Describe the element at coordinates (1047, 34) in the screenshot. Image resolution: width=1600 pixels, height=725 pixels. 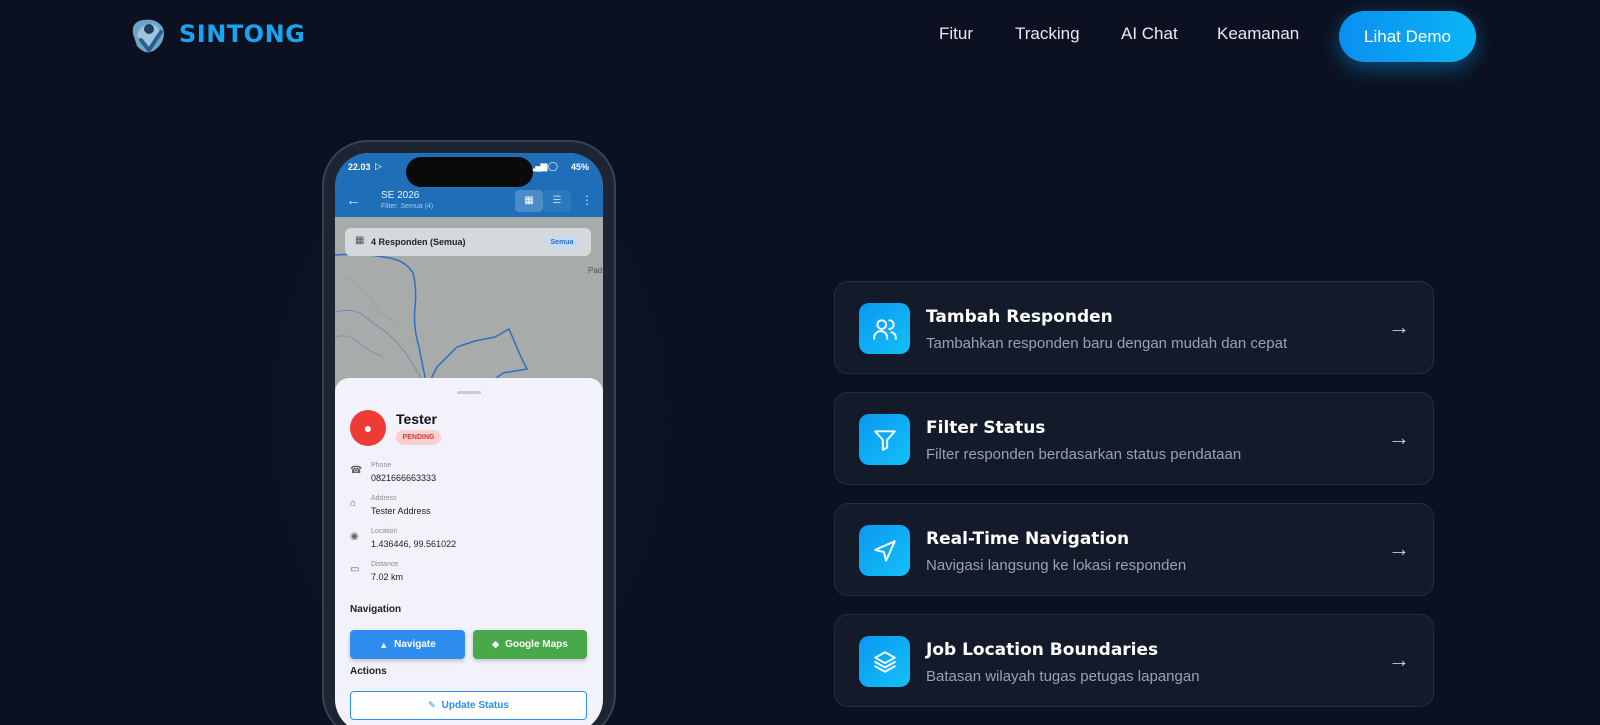
I see `nav-link-tracking: Tracking` at that location.